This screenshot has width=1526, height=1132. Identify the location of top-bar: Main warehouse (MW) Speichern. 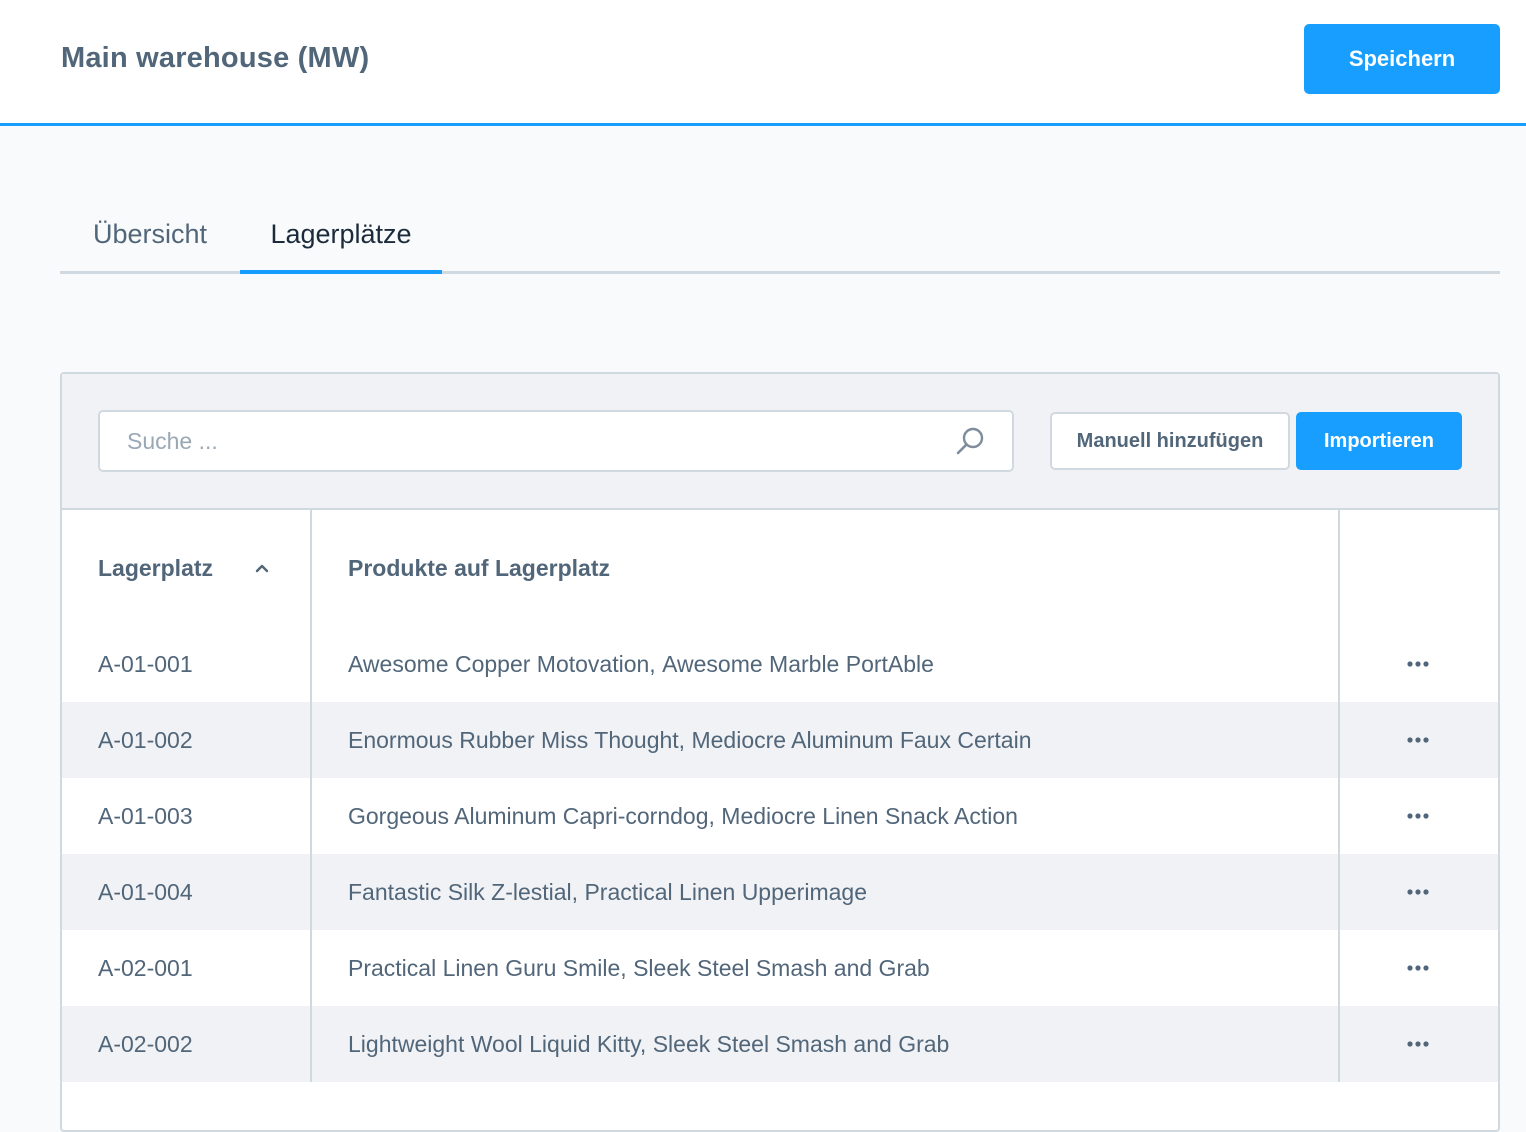
(763, 63).